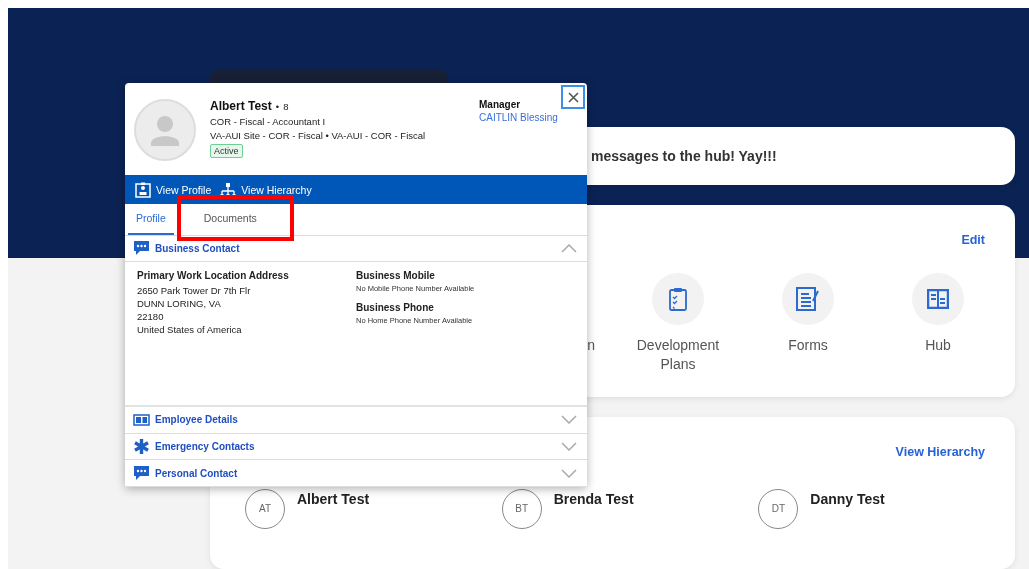 The image size is (1029, 569). I want to click on section-header: Emergency Contacts, so click(356, 447).